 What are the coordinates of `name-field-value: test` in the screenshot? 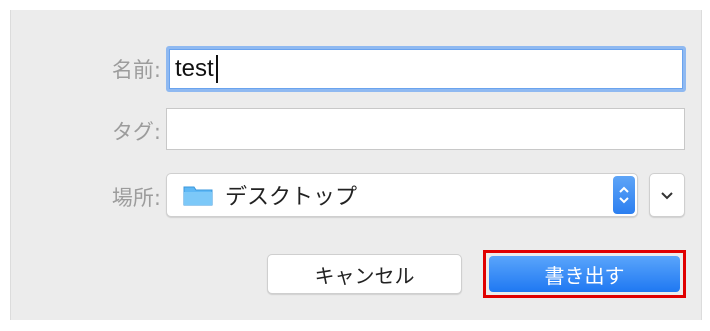 It's located at (194, 68).